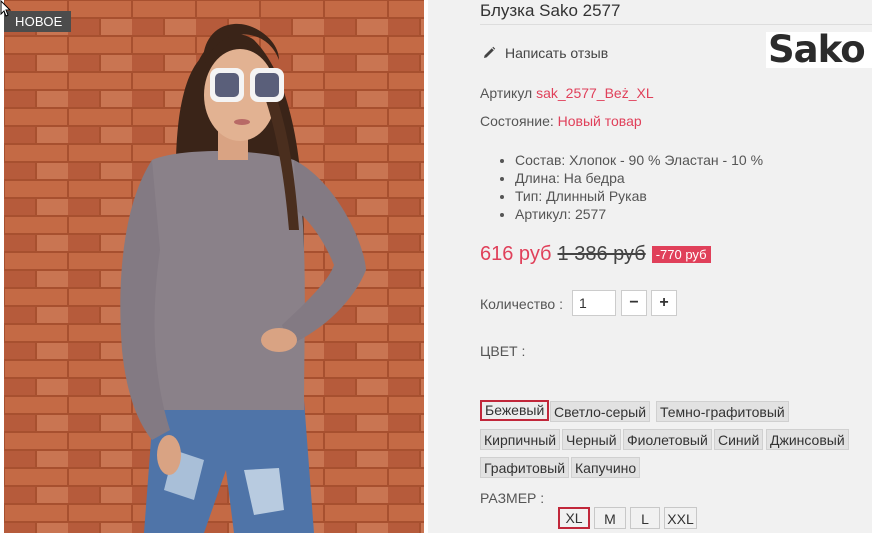 This screenshot has height=533, width=872. Describe the element at coordinates (521, 304) in the screenshot. I see `quantity-label: Количество :` at that location.